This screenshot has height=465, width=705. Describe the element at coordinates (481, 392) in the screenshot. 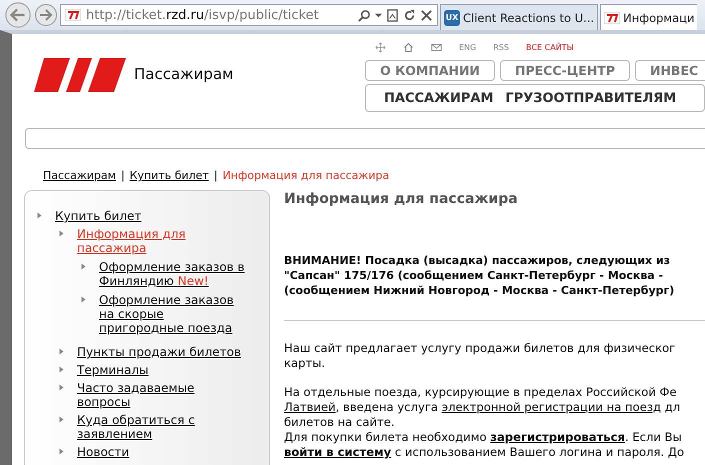

I see `body-text: На отдельные поезда, курсирующие в пределах Российской Фе` at that location.